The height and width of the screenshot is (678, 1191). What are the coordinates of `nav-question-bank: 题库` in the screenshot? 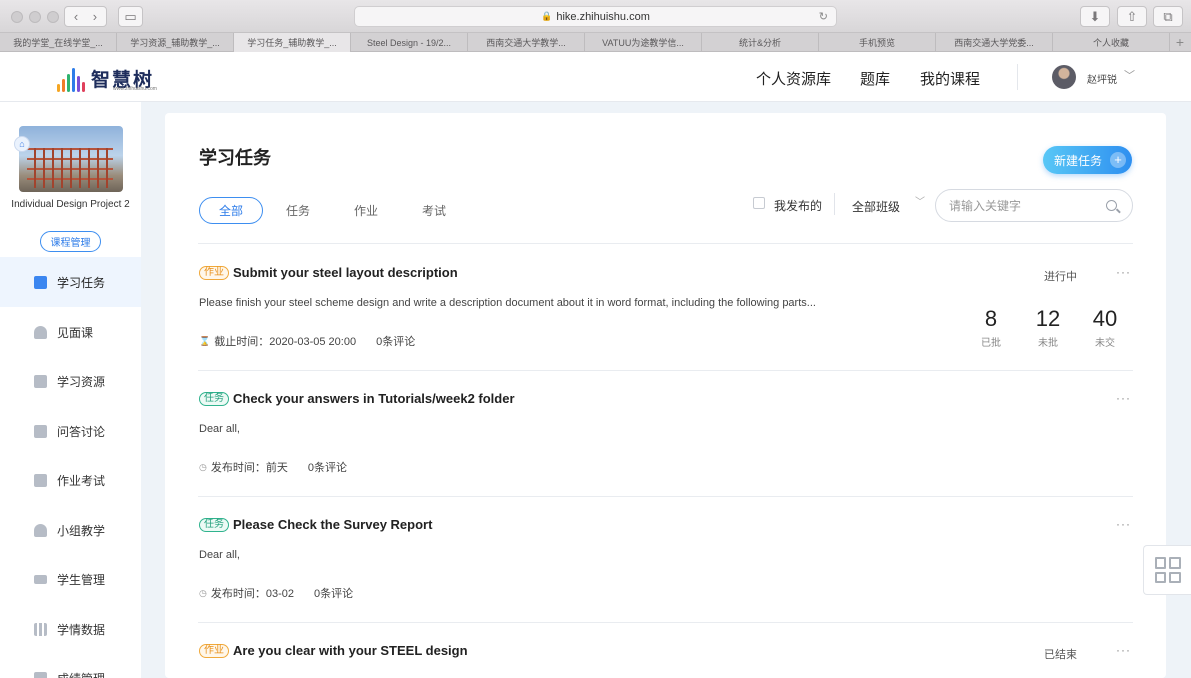 It's located at (875, 78).